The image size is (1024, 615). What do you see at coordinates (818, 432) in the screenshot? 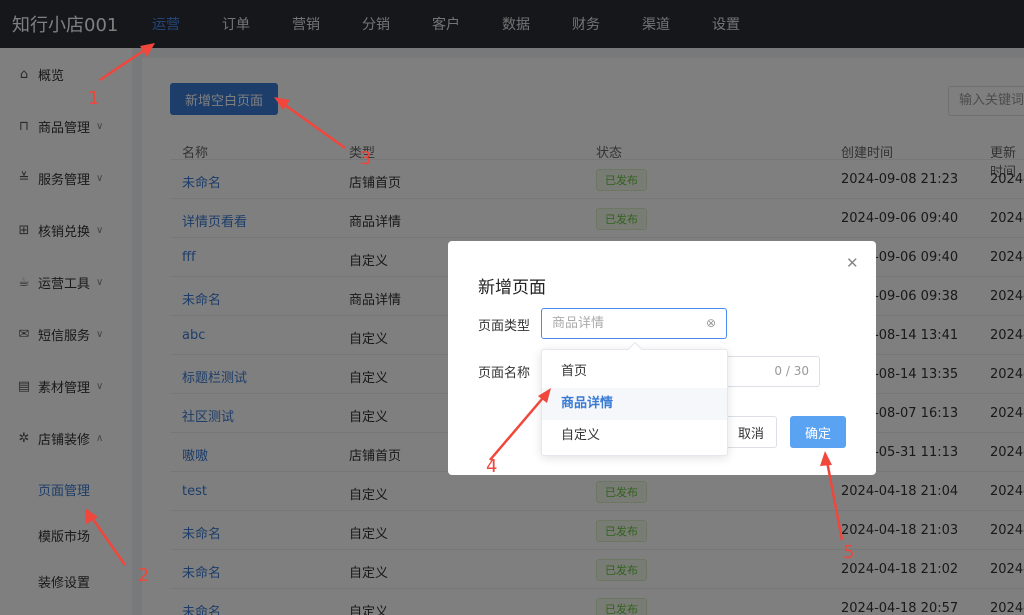
I see `confirm-button: 确定` at bounding box center [818, 432].